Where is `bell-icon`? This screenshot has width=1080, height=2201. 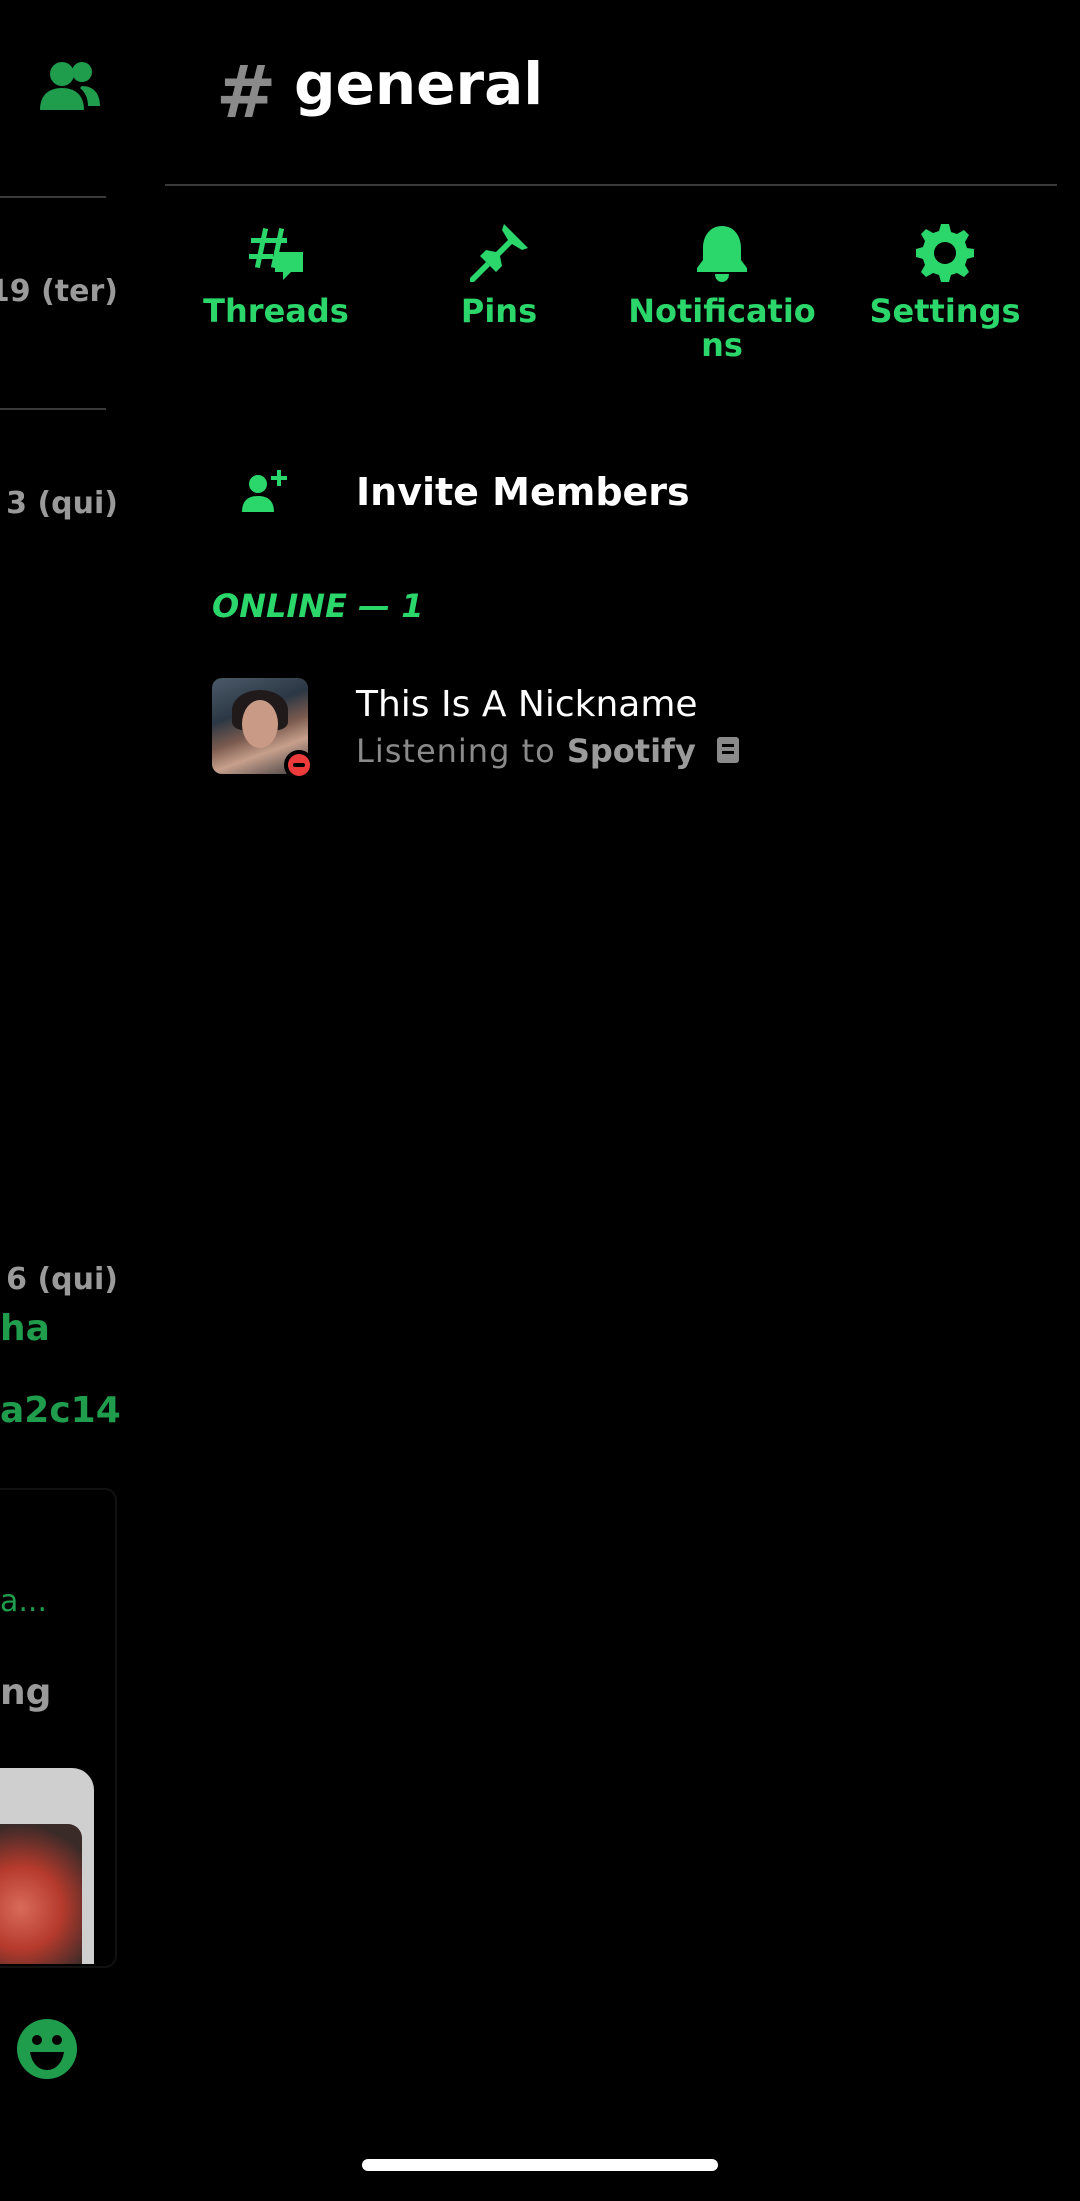 bell-icon is located at coordinates (722, 254).